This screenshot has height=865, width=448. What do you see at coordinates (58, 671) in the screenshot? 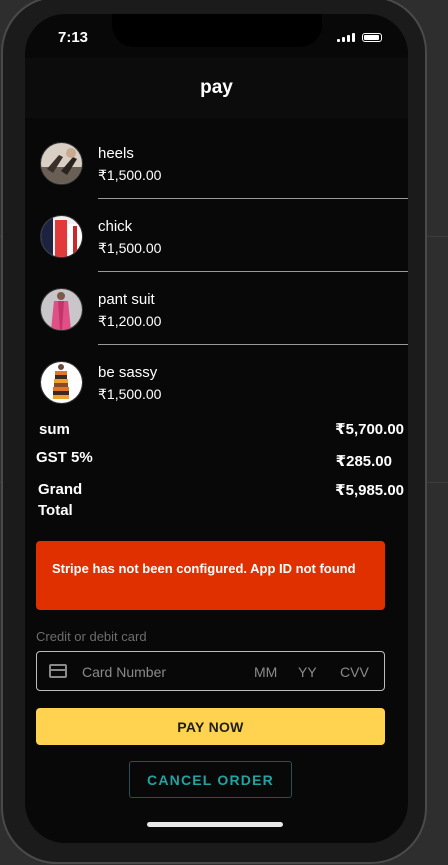
I see `credit-card-icon` at bounding box center [58, 671].